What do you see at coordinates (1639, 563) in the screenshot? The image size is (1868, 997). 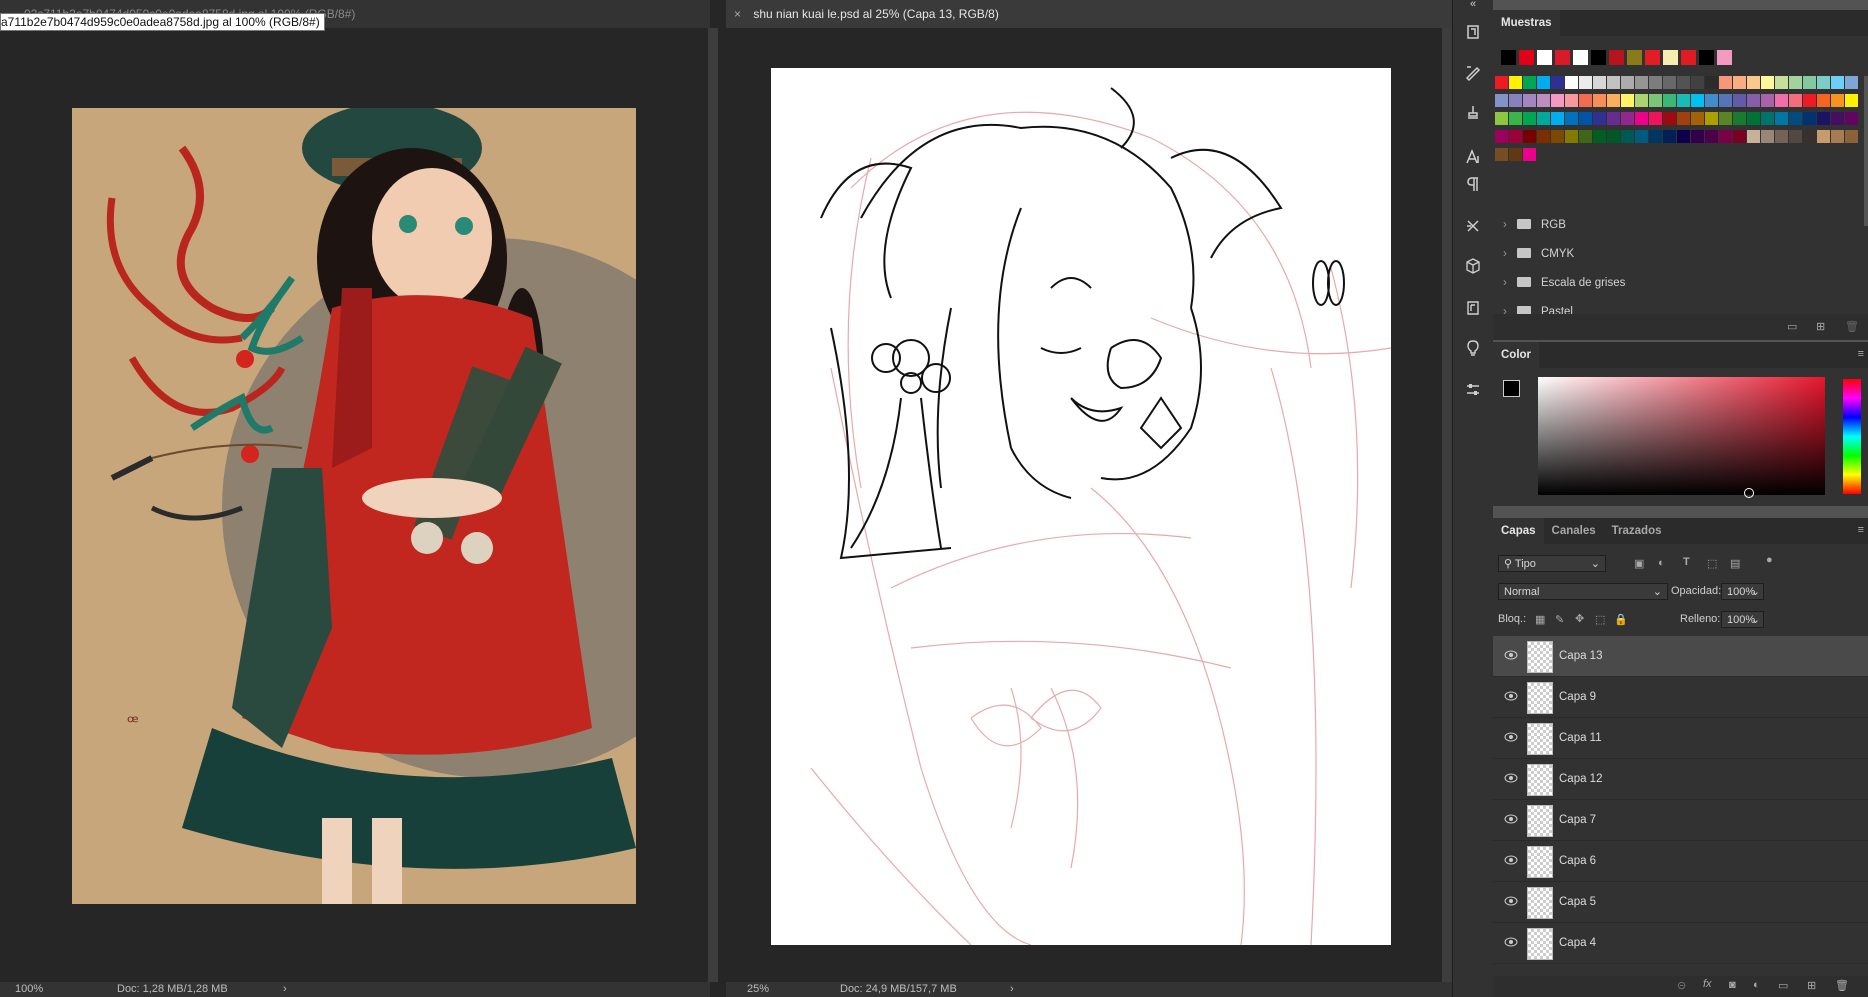 I see `filter-pixel-icon: ▣` at bounding box center [1639, 563].